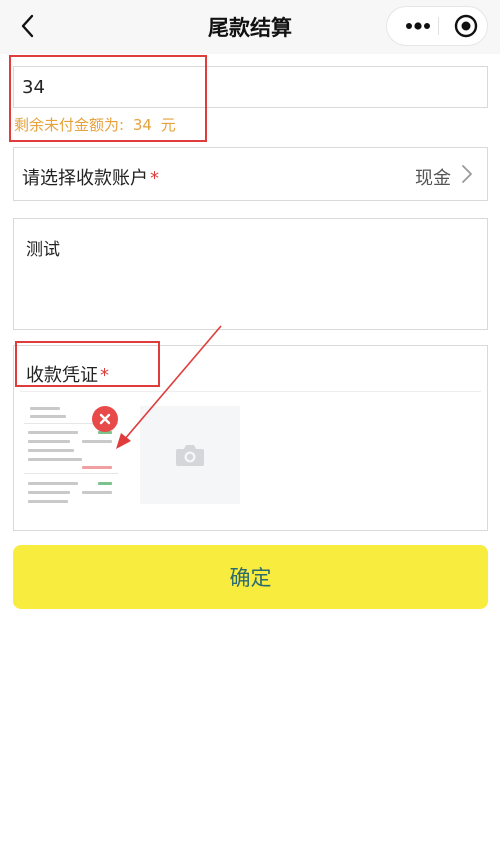 The height and width of the screenshot is (865, 500). I want to click on confirm-button: 确定, so click(250, 577).